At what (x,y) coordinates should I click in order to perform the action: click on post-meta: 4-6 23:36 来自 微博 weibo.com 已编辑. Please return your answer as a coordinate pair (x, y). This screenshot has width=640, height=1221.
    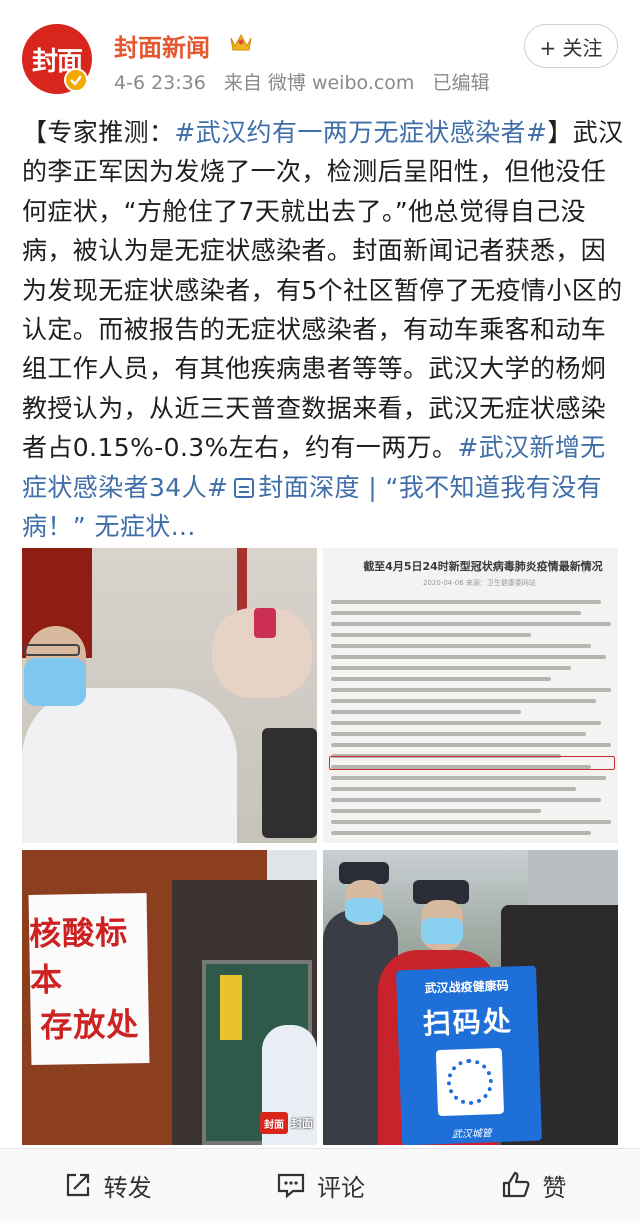
    Looking at the image, I should click on (308, 81).